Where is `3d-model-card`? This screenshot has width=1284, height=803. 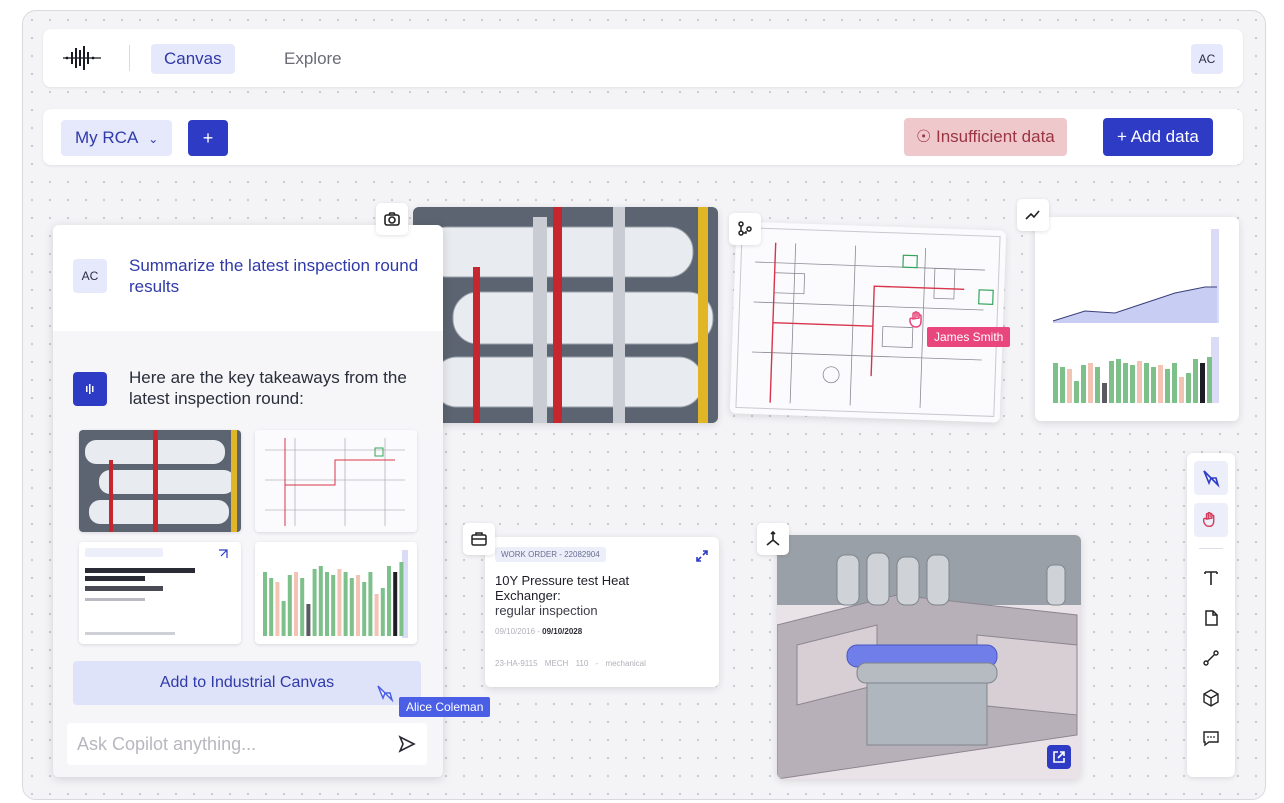 3d-model-card is located at coordinates (929, 657).